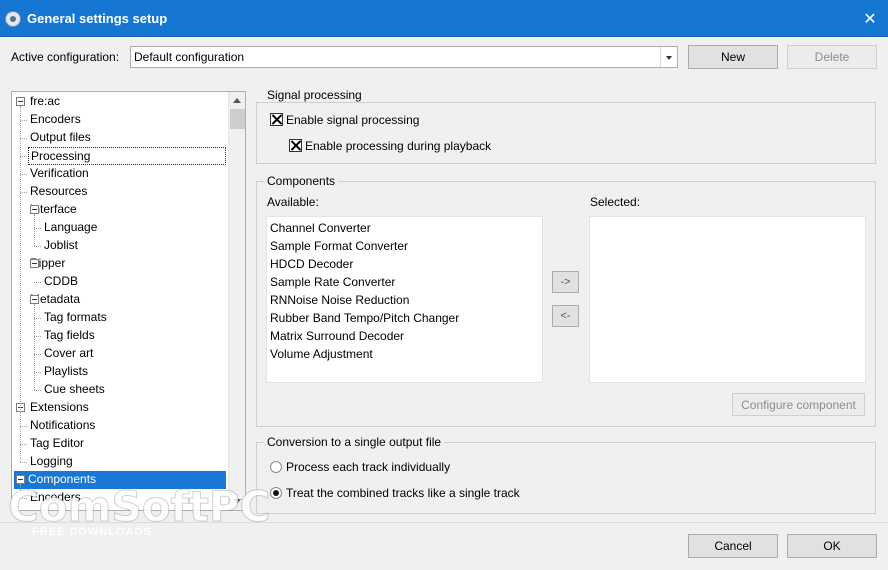 Image resolution: width=888 pixels, height=570 pixels. I want to click on tree-item-label: Cue sheets, so click(74, 389).